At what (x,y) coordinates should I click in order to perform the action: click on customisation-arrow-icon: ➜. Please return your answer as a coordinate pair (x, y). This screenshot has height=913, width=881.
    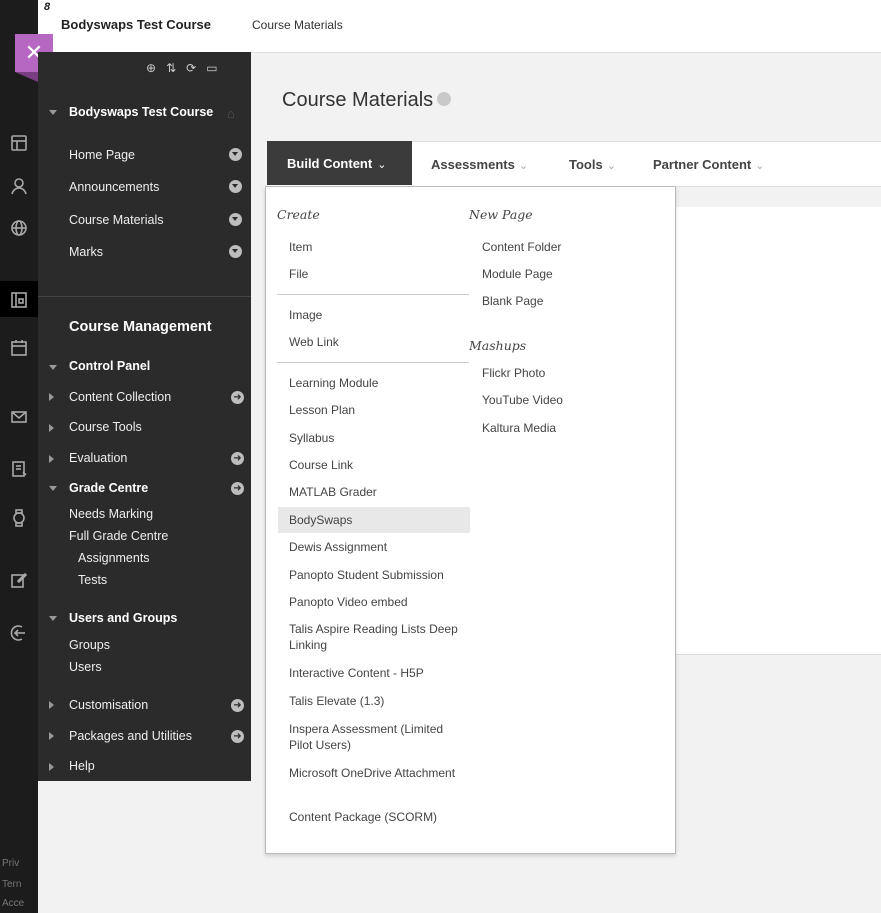
    Looking at the image, I should click on (237, 705).